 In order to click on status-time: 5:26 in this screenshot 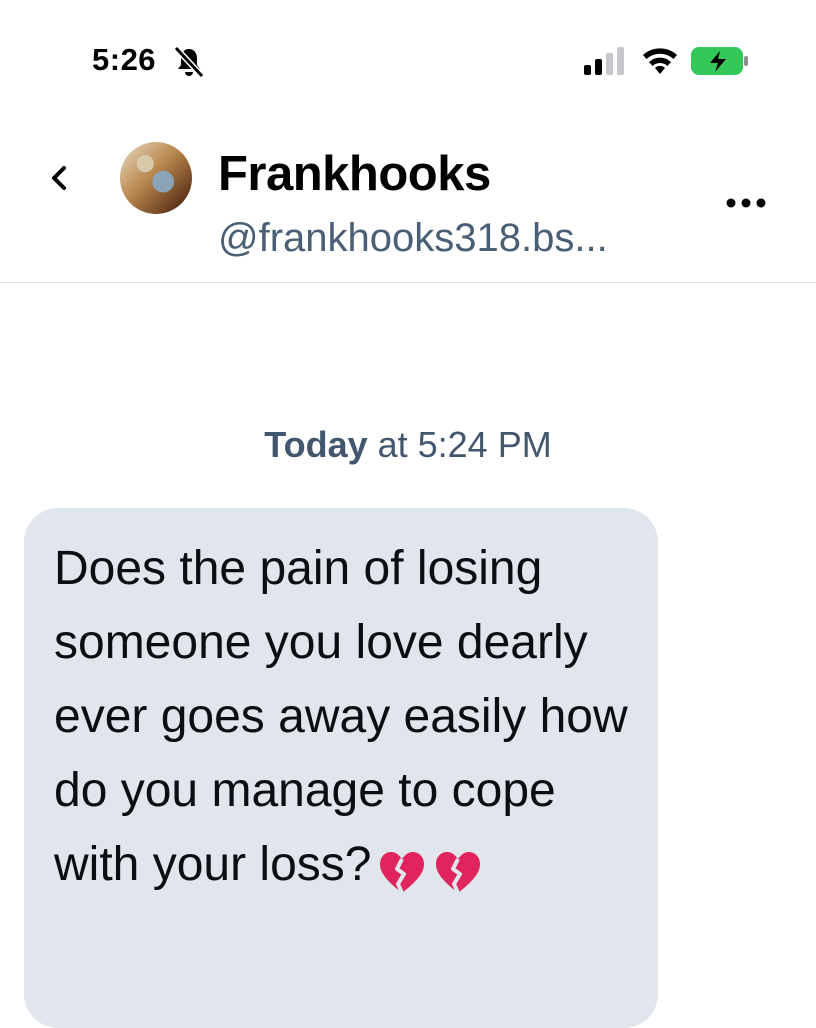, I will do `click(124, 59)`.